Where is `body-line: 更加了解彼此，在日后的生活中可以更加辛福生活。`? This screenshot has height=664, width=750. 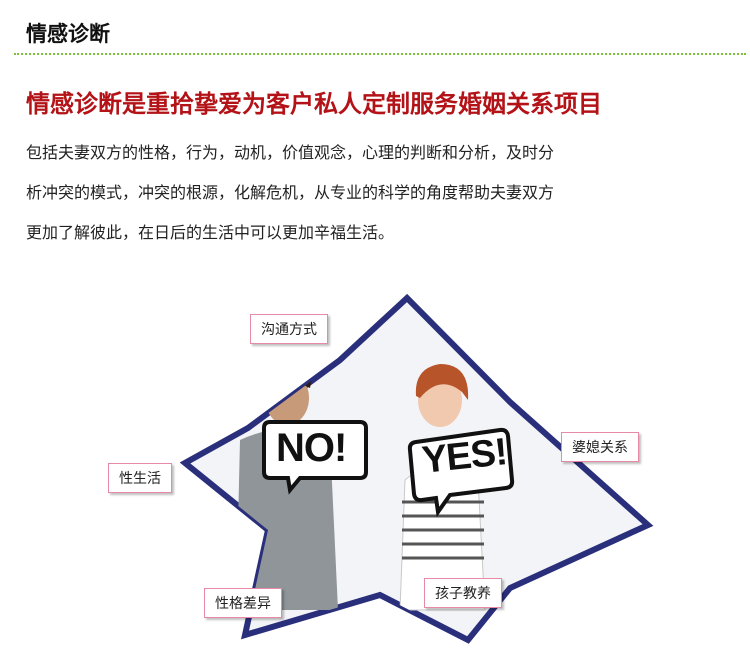
body-line: 更加了解彼此，在日后的生活中可以更加辛福生活。 is located at coordinates (210, 232).